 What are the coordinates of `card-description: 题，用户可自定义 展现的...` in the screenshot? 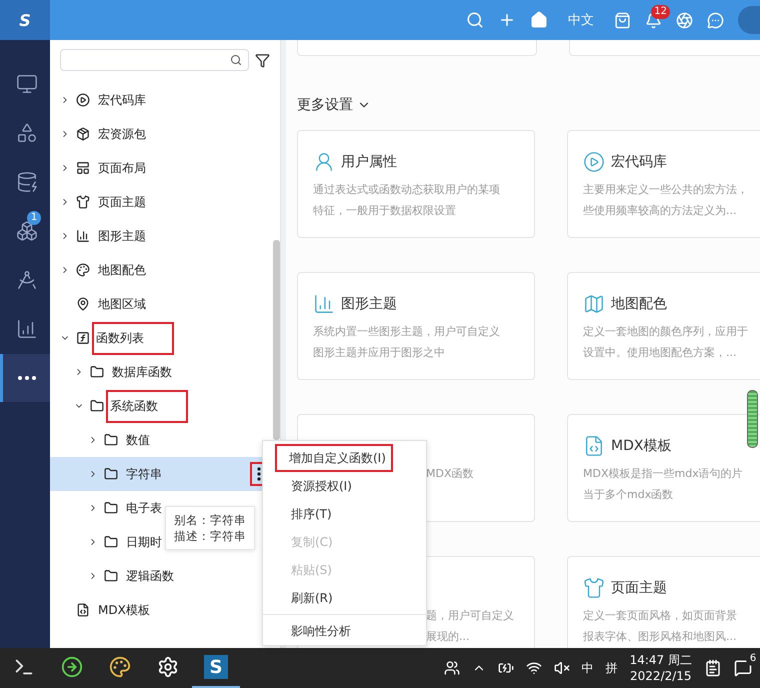 It's located at (470, 626).